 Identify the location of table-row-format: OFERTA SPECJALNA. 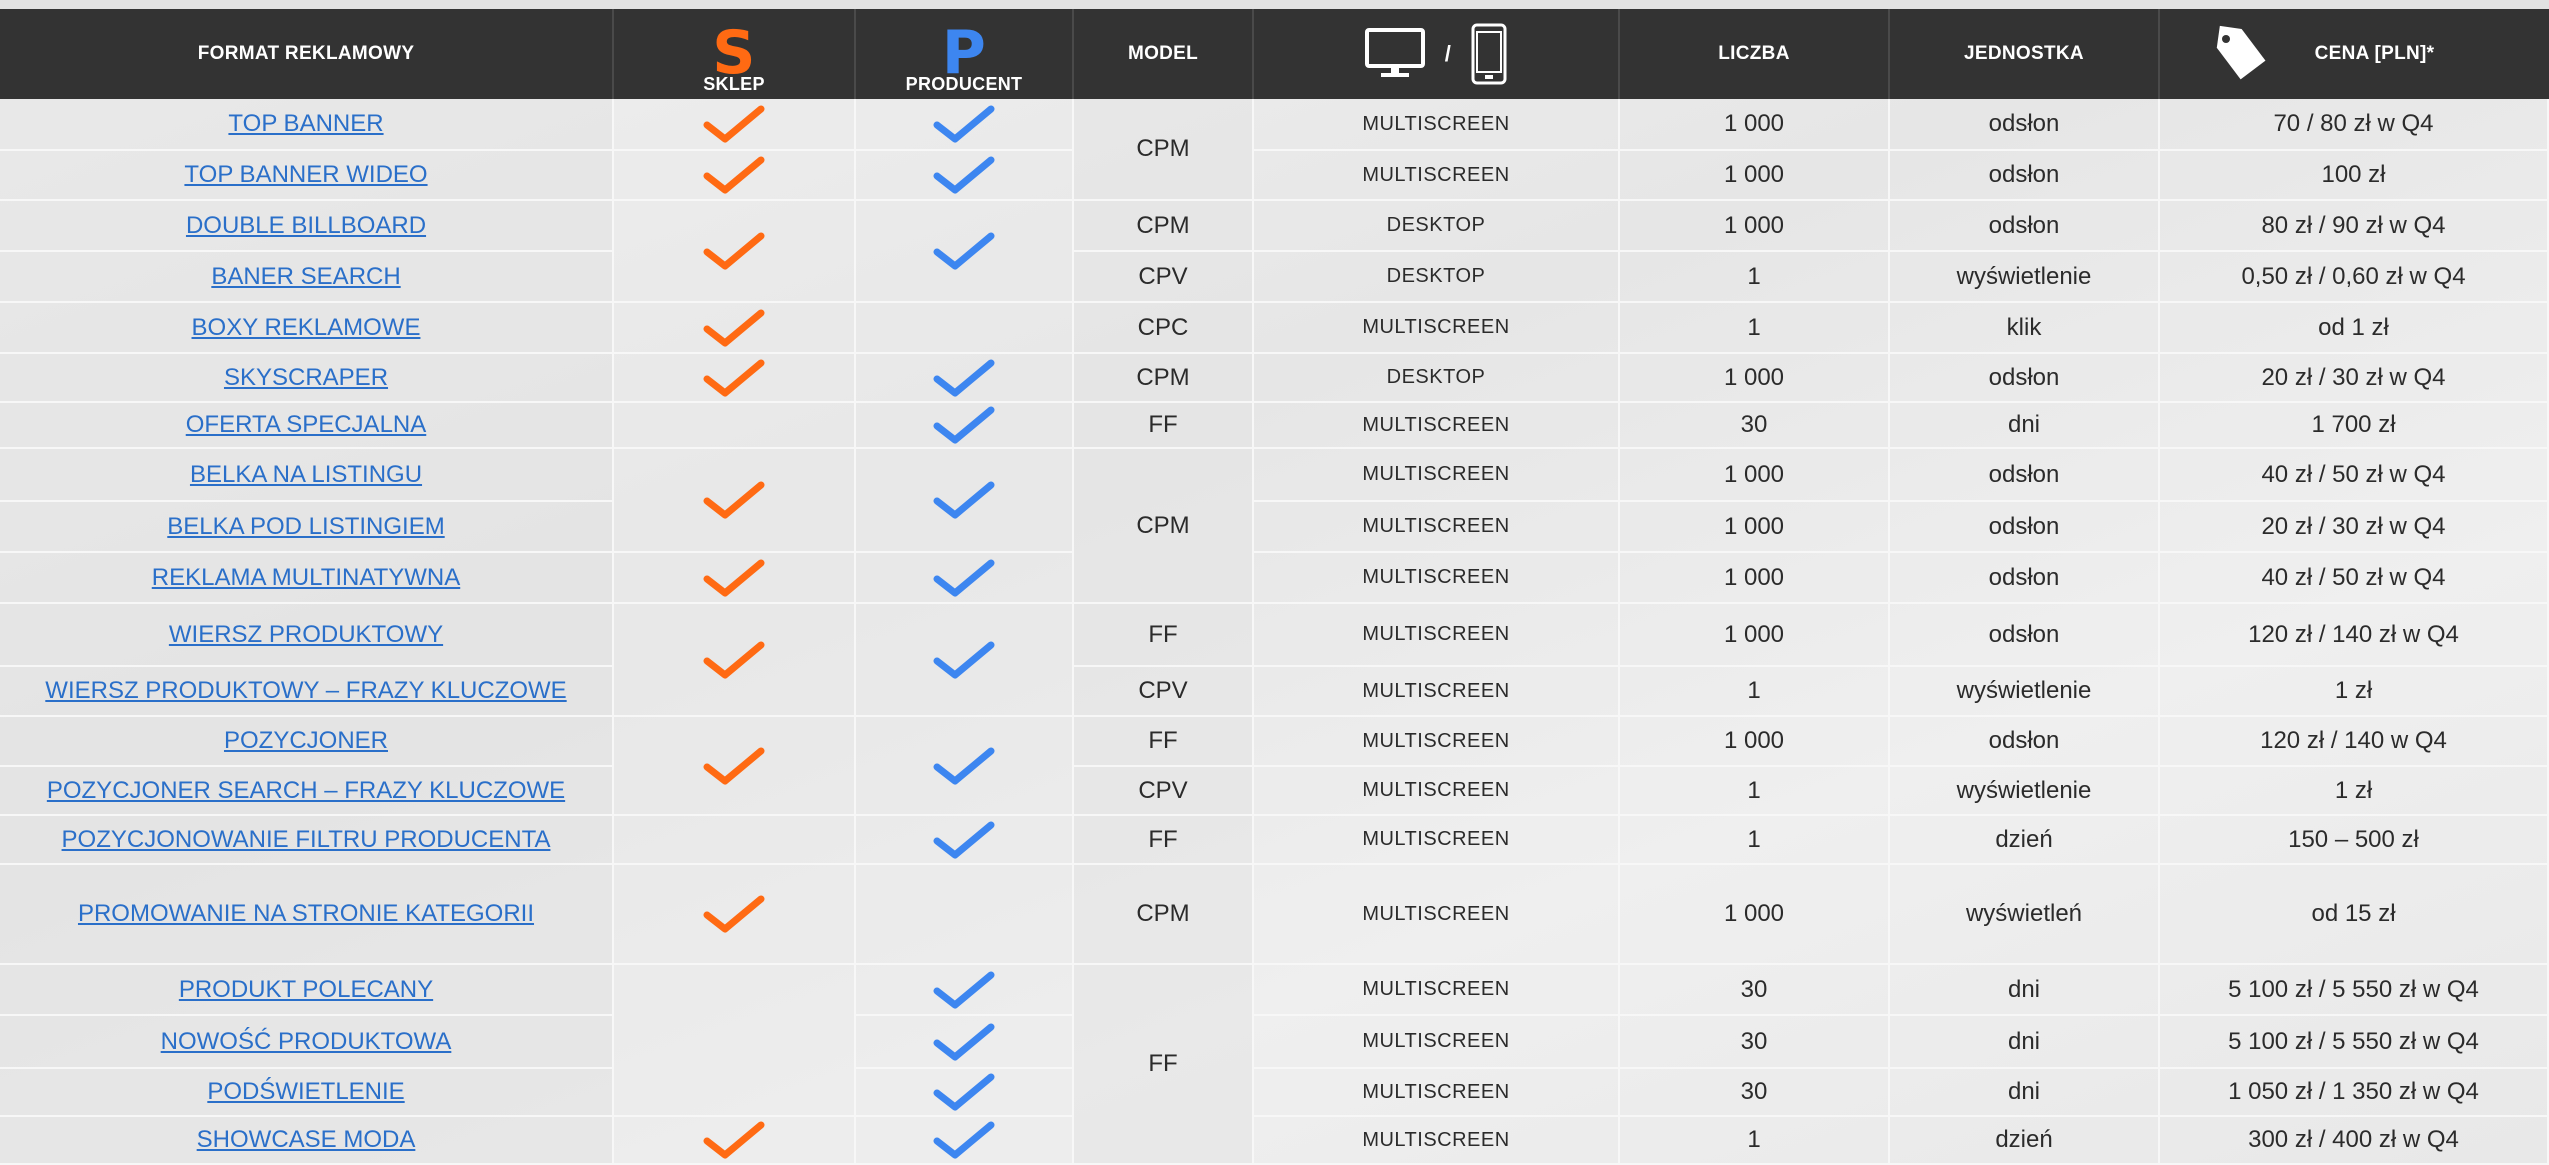
(307, 426).